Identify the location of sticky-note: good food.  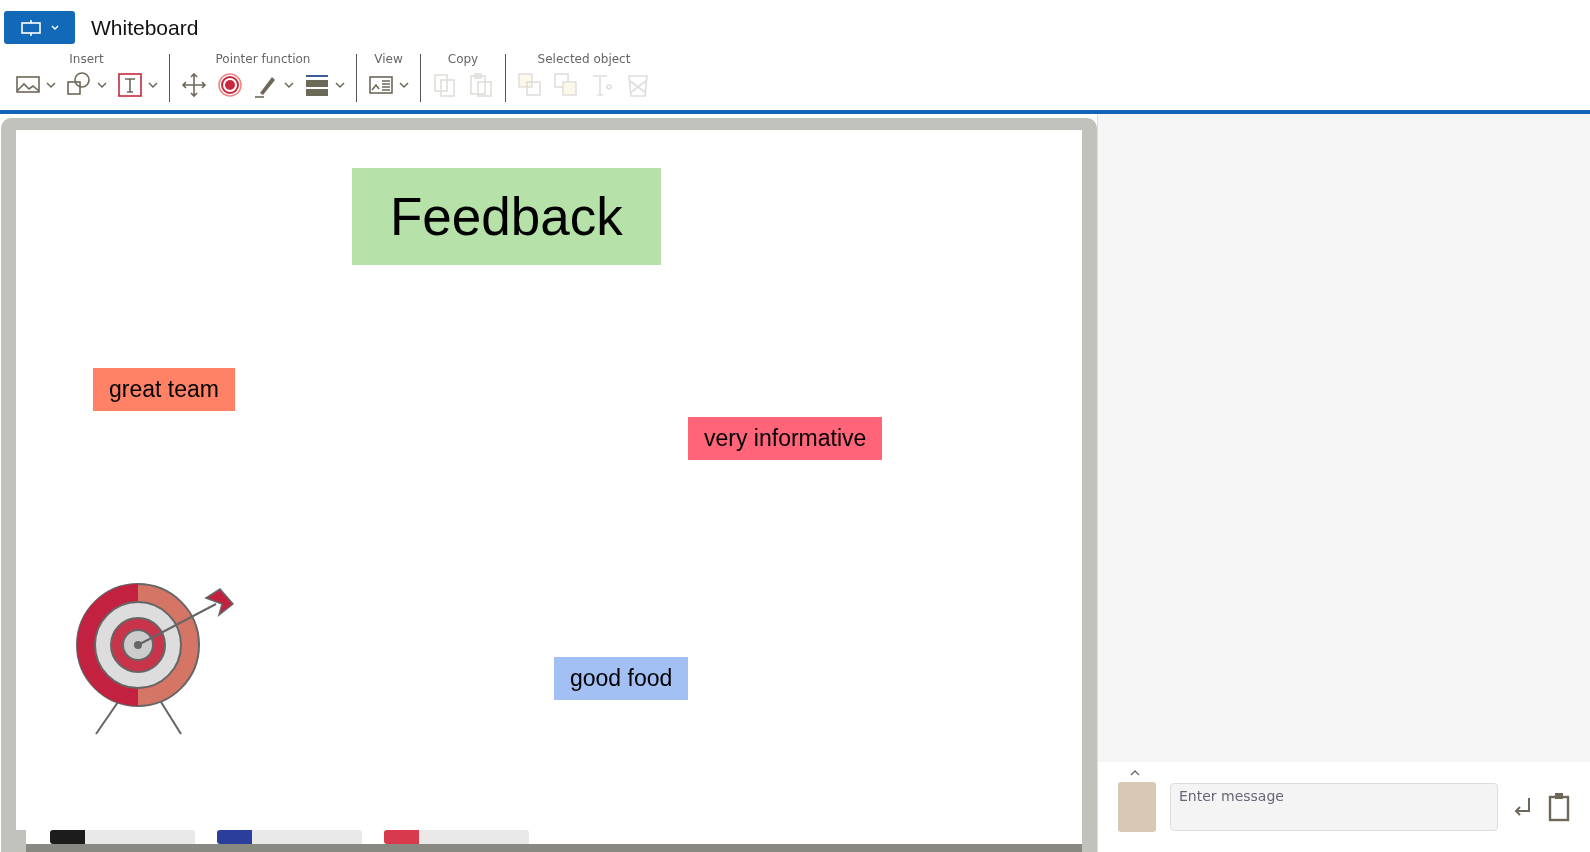
(621, 678).